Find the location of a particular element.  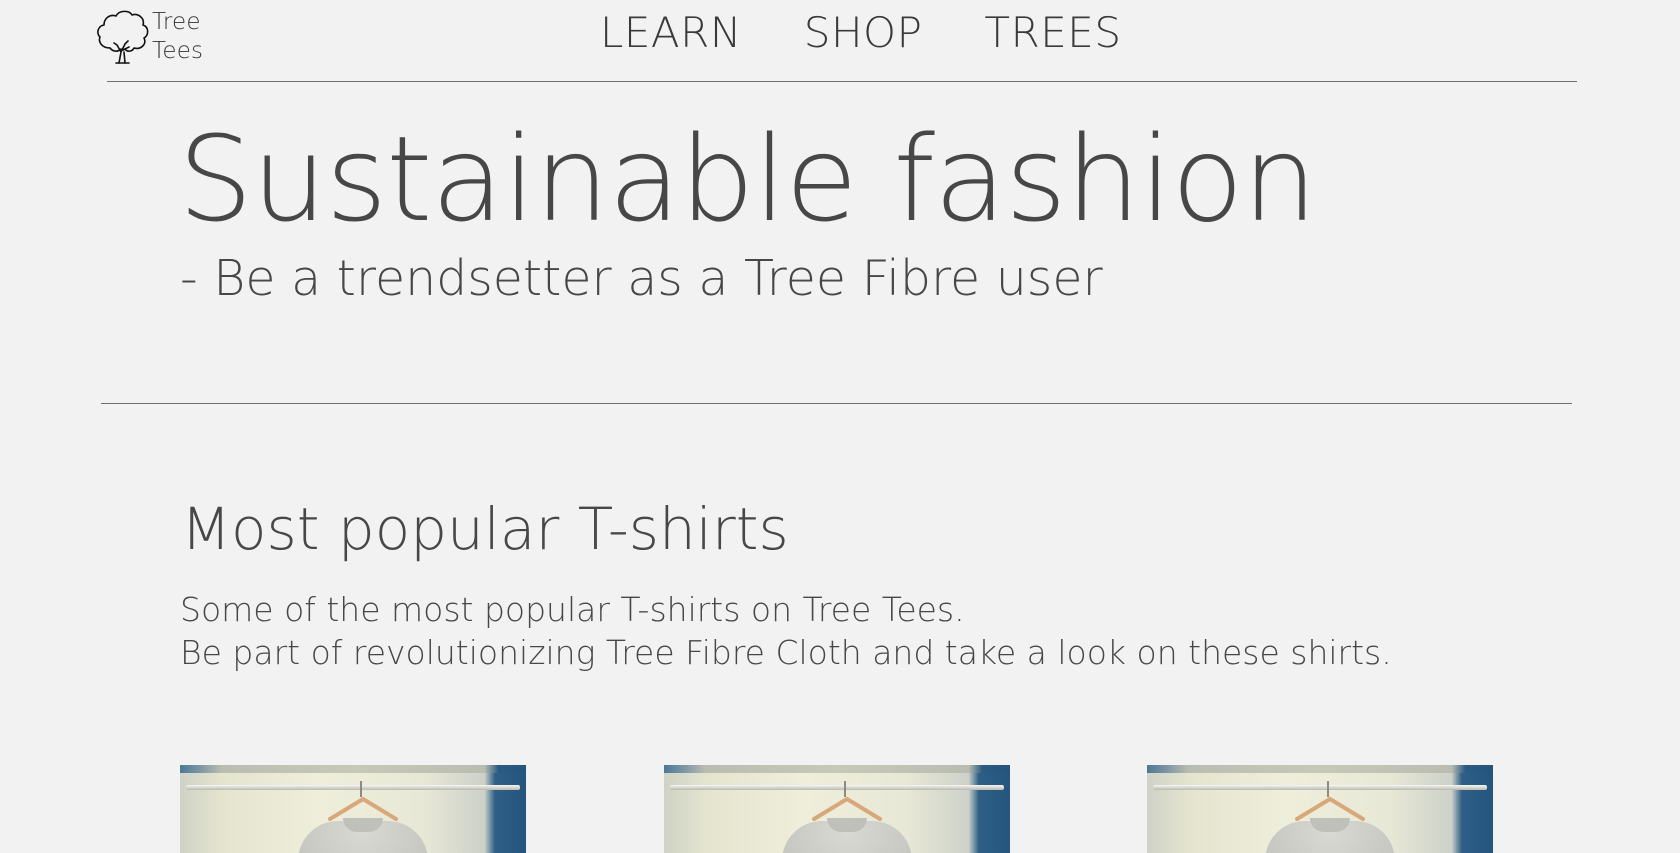

logo-line-1: Tree is located at coordinates (176, 22).